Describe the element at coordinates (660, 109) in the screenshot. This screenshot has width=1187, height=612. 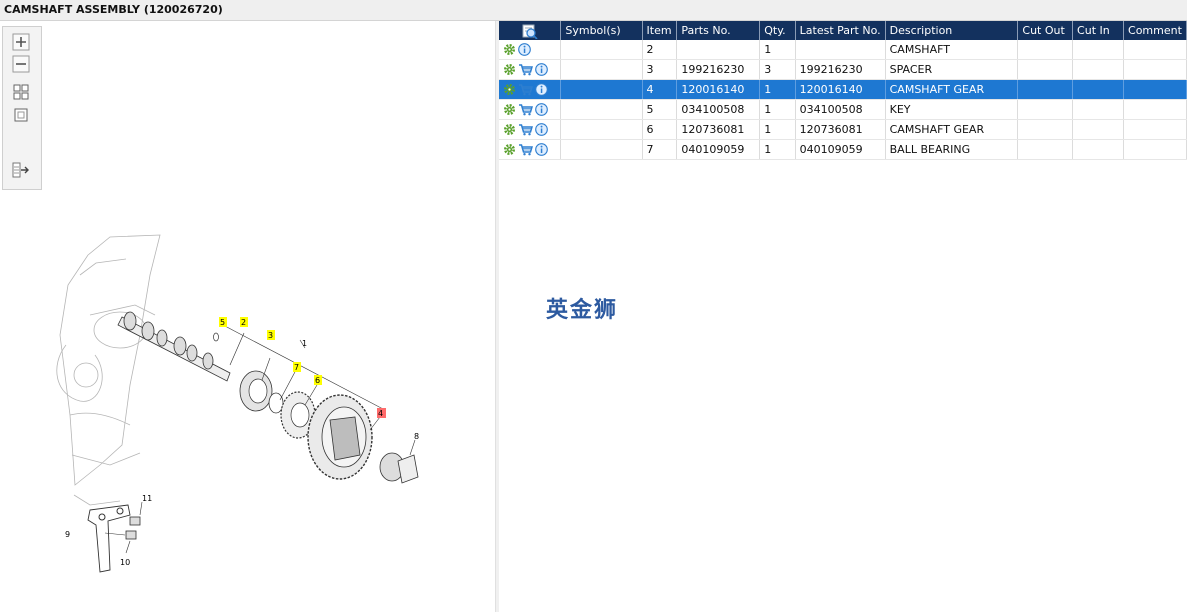
I see `cell-item: 5` at that location.